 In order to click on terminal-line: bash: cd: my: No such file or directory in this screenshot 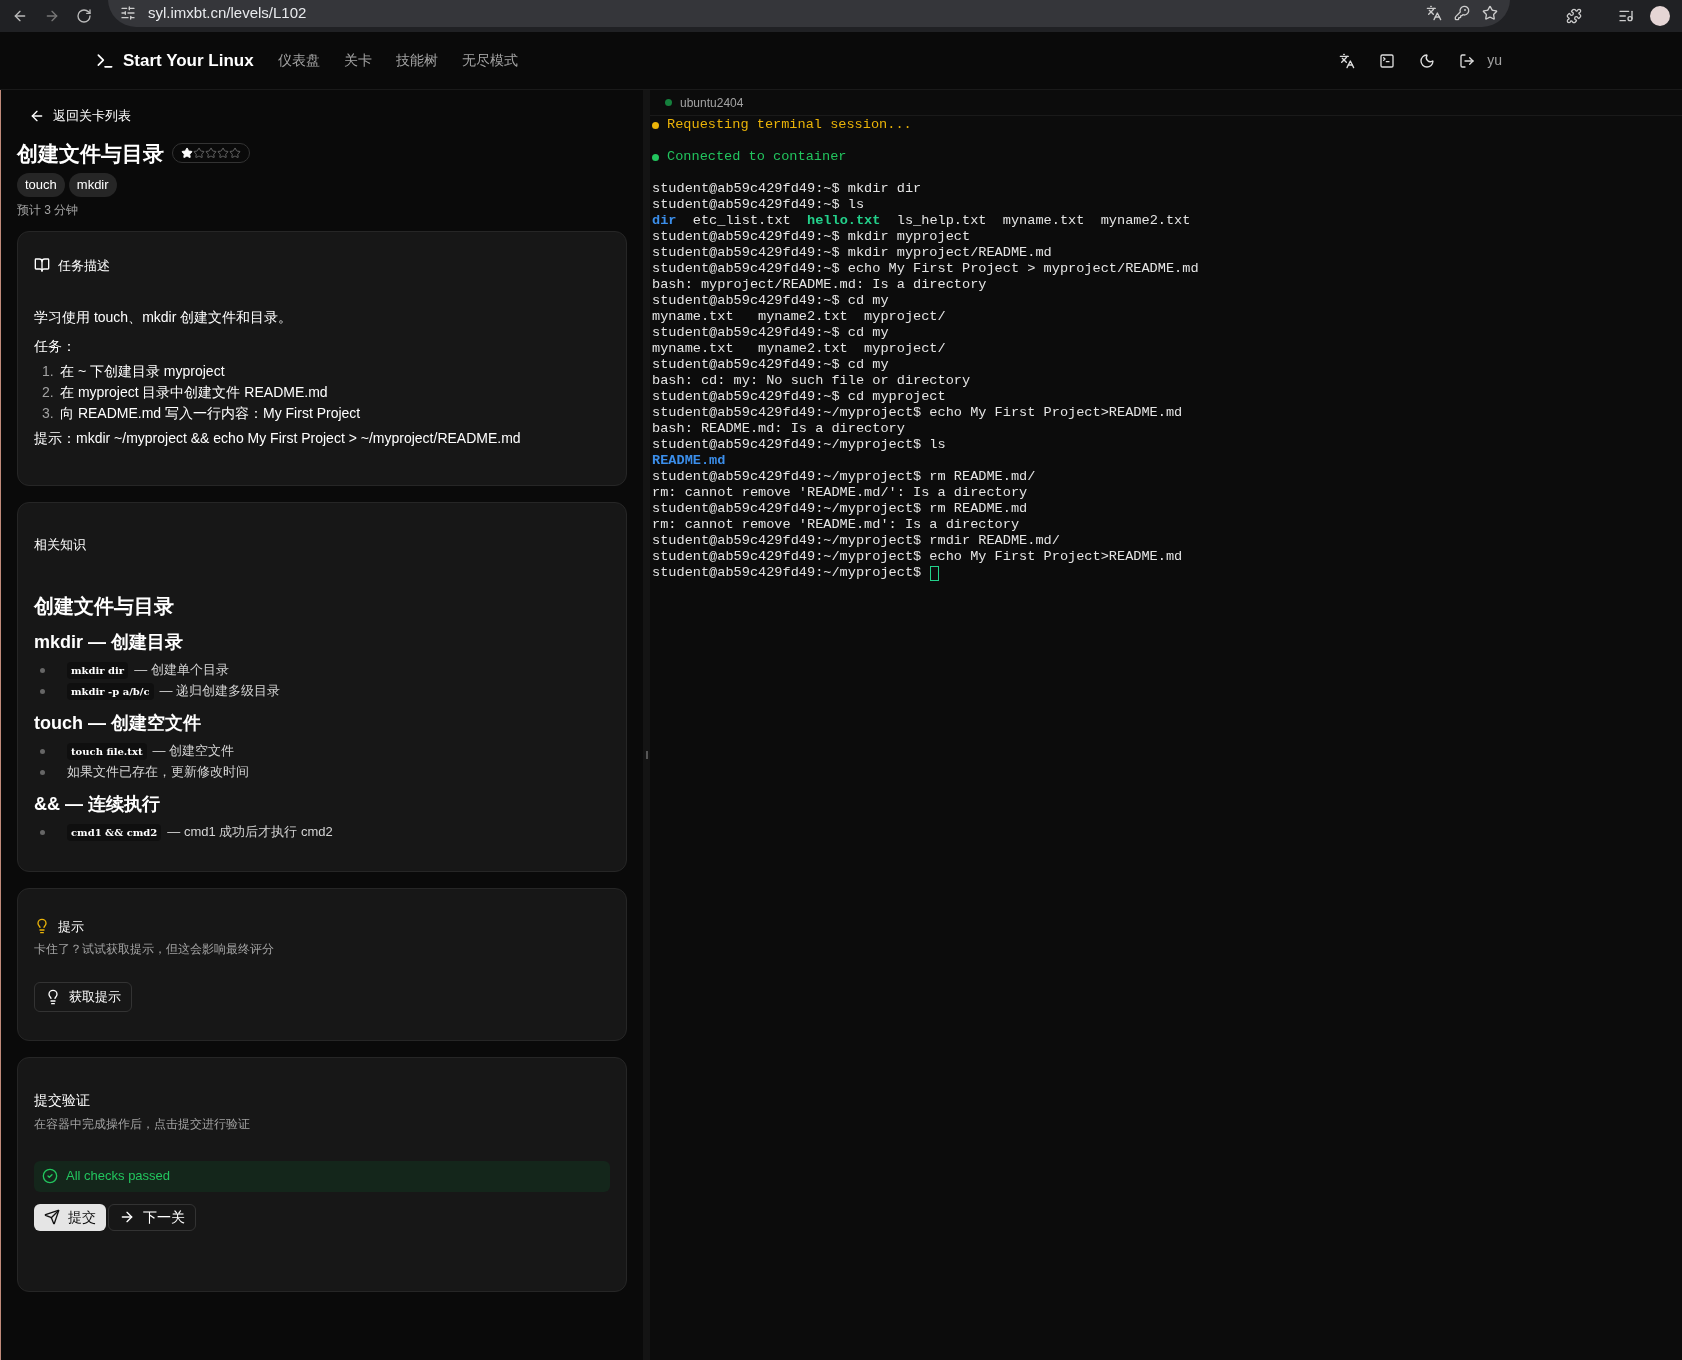, I will do `click(811, 380)`.